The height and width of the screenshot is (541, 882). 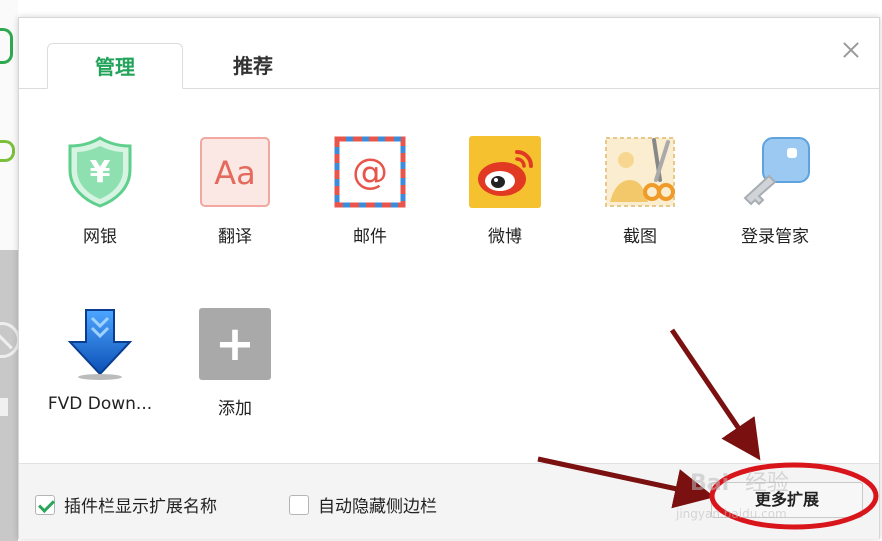 I want to click on checkbox-label: 插件栏显示扩展名称, so click(x=140, y=507).